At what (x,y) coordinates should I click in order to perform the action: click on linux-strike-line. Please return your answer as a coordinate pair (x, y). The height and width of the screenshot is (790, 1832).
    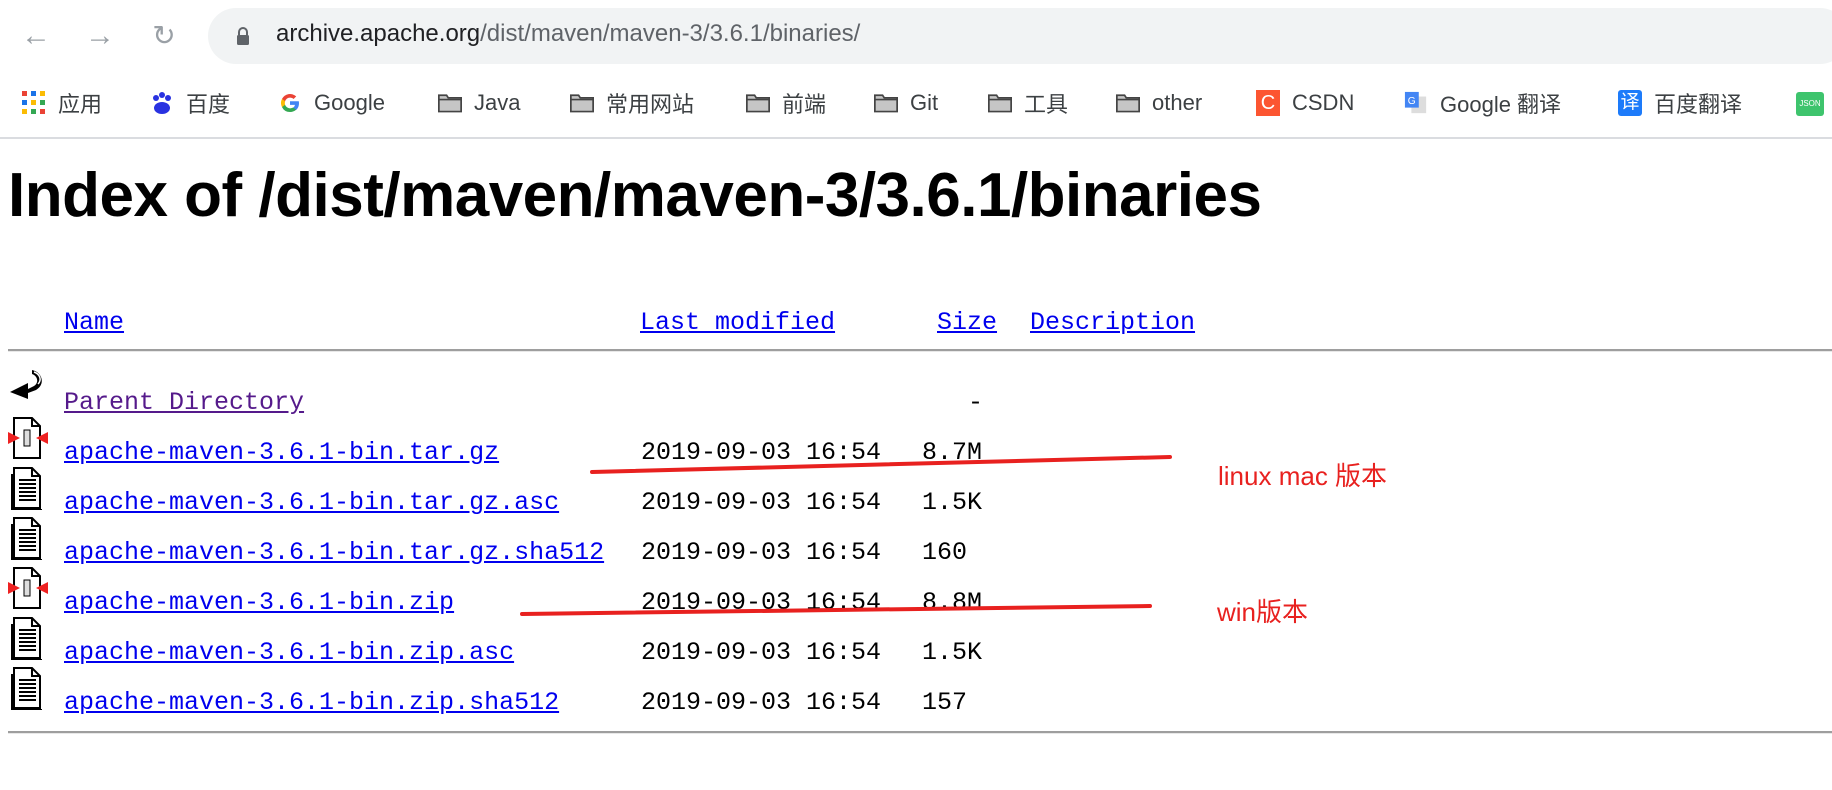
    Looking at the image, I should click on (881, 464).